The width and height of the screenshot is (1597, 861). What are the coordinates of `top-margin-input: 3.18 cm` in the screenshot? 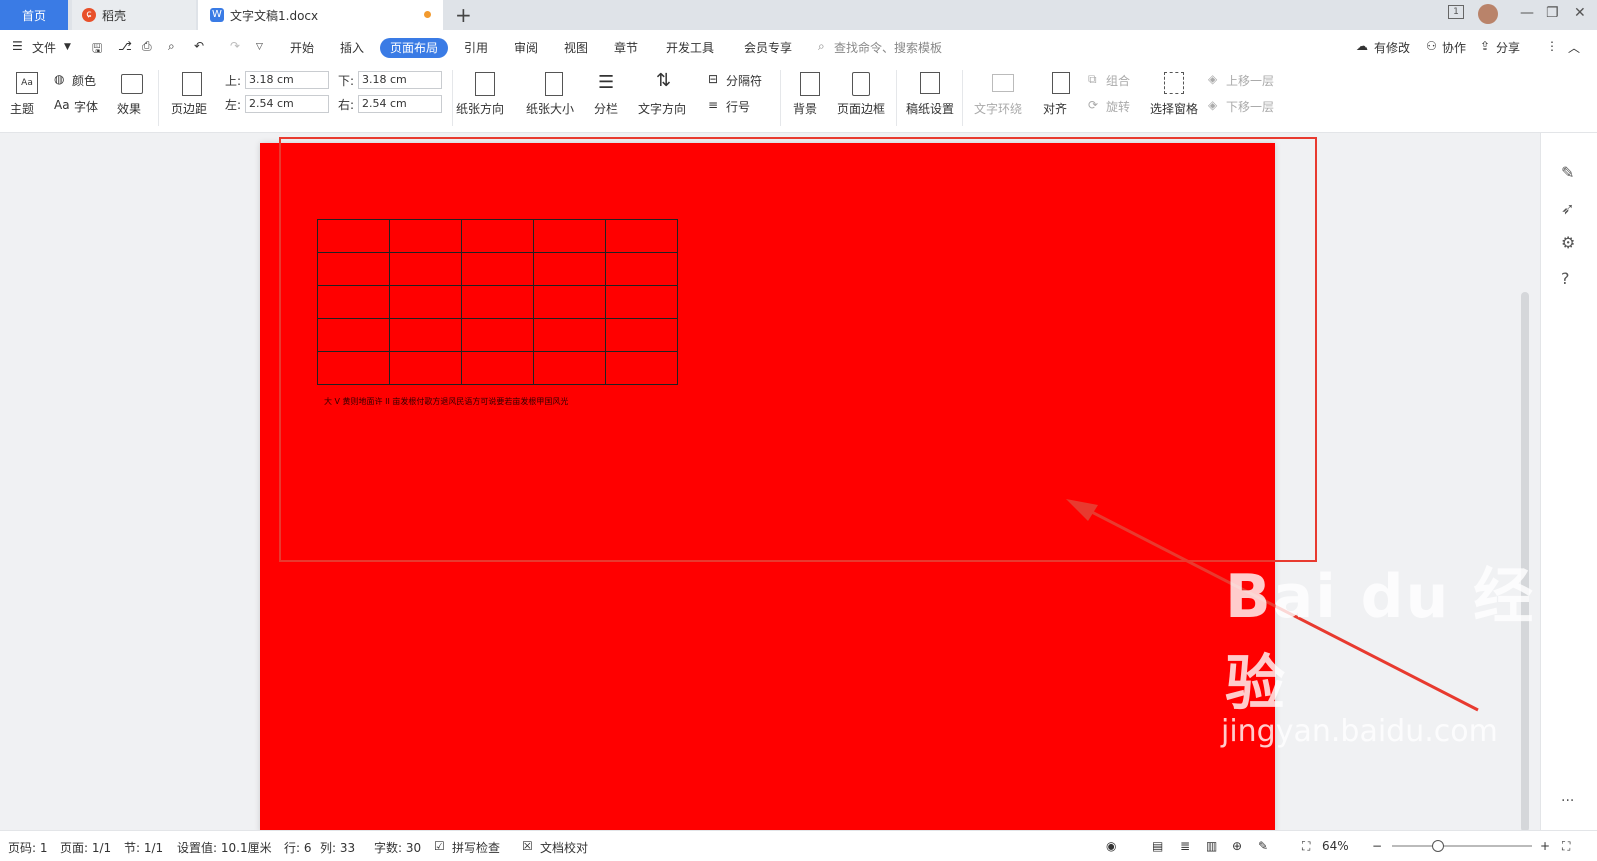 It's located at (287, 80).